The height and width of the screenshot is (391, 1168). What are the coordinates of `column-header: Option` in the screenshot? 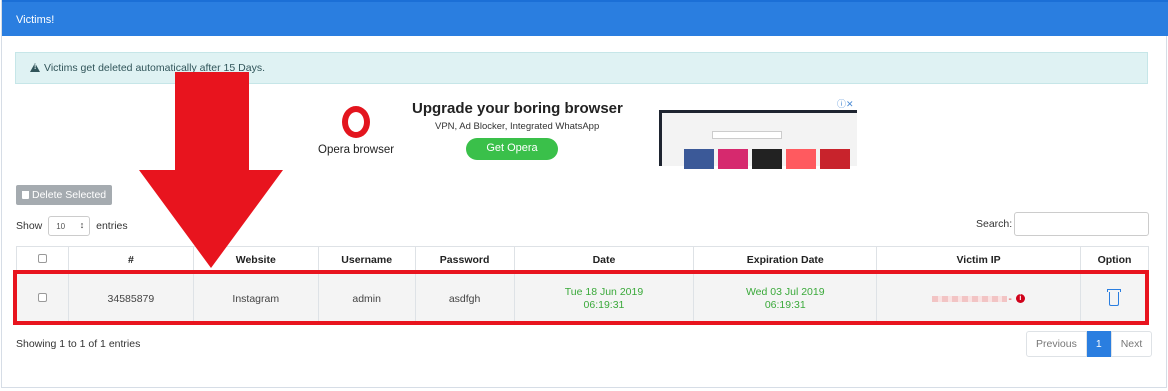 It's located at (1114, 260).